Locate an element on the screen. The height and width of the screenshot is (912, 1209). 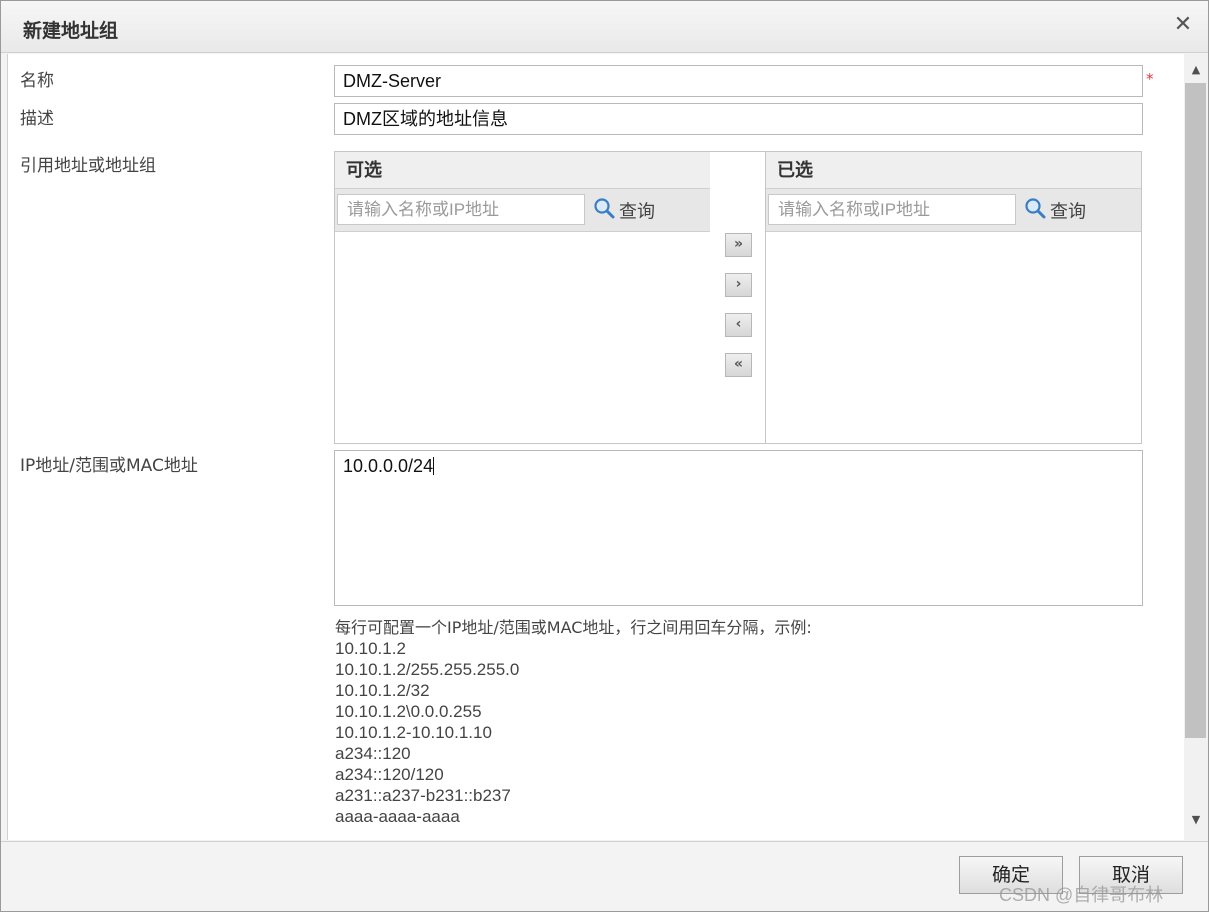
available-list is located at coordinates (522, 338).